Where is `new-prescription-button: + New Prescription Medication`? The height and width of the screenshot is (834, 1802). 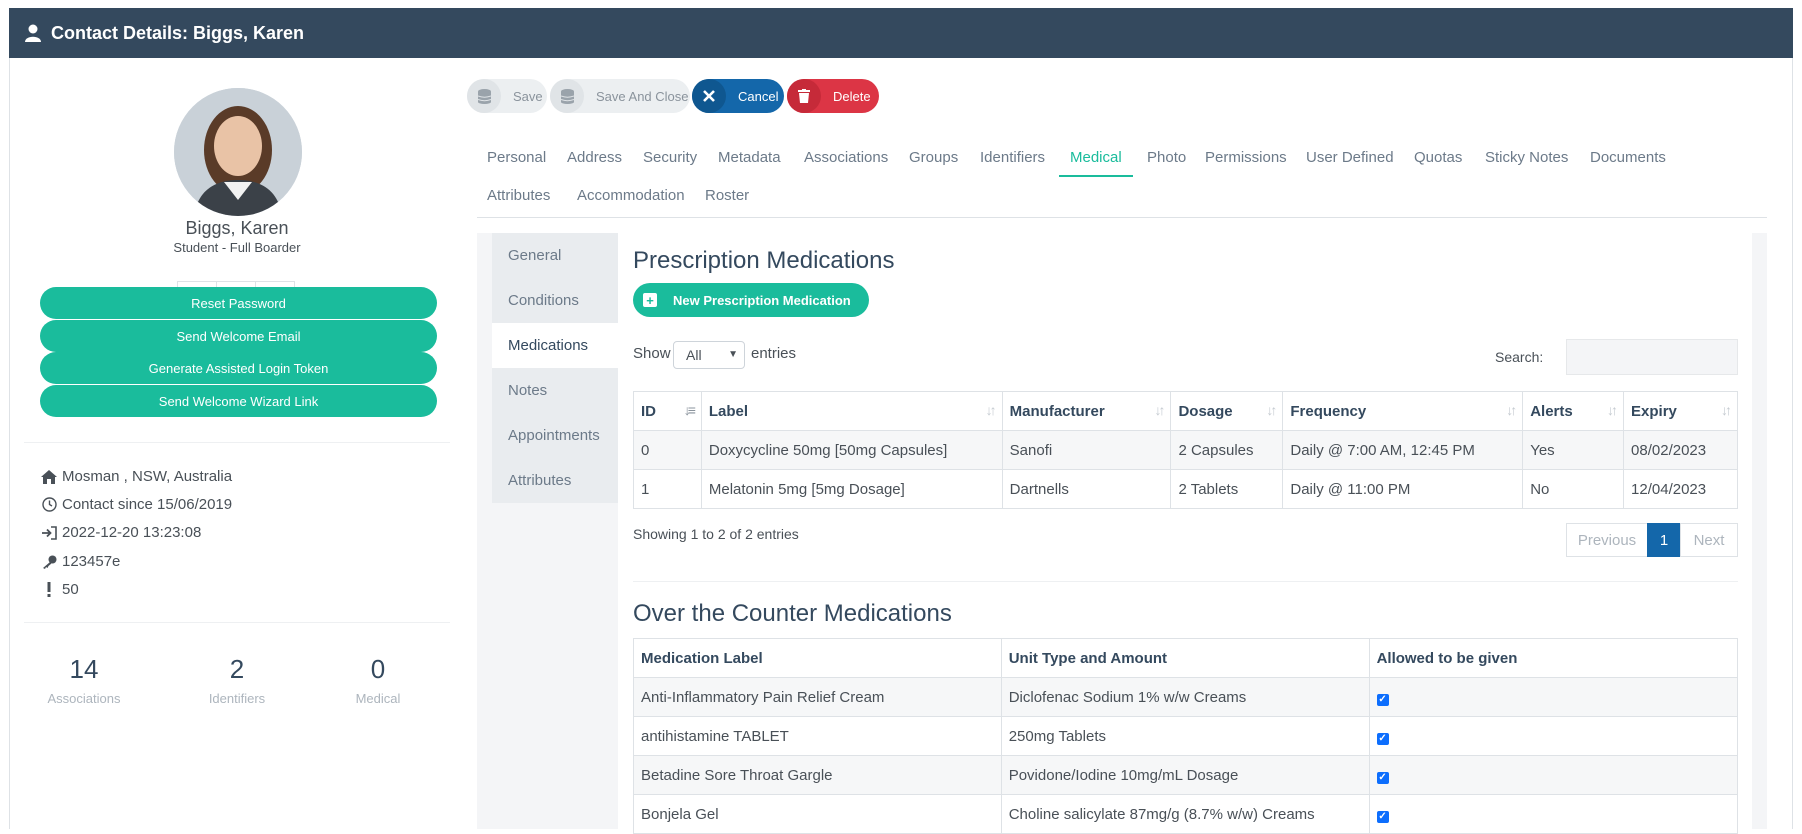
new-prescription-button: + New Prescription Medication is located at coordinates (751, 300).